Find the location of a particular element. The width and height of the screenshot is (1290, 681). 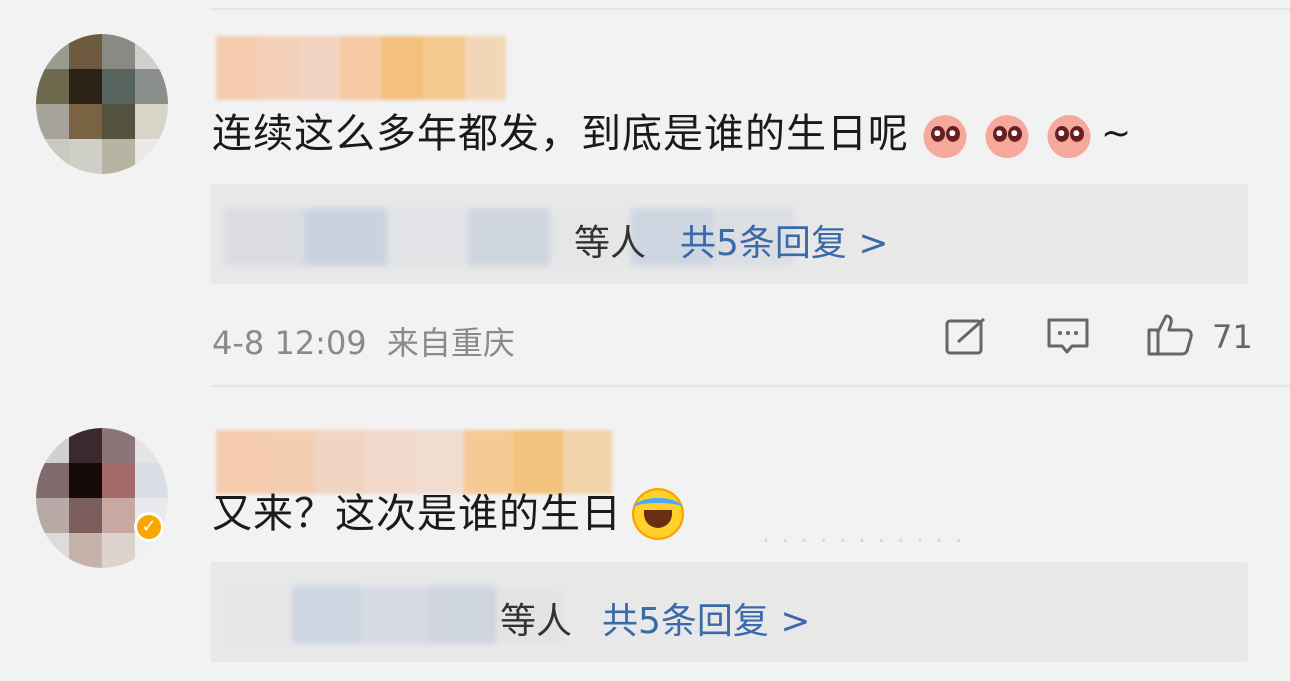

comment-text: 连续这么多年都发，到底是谁的生日呢 ~ is located at coordinates (672, 134).